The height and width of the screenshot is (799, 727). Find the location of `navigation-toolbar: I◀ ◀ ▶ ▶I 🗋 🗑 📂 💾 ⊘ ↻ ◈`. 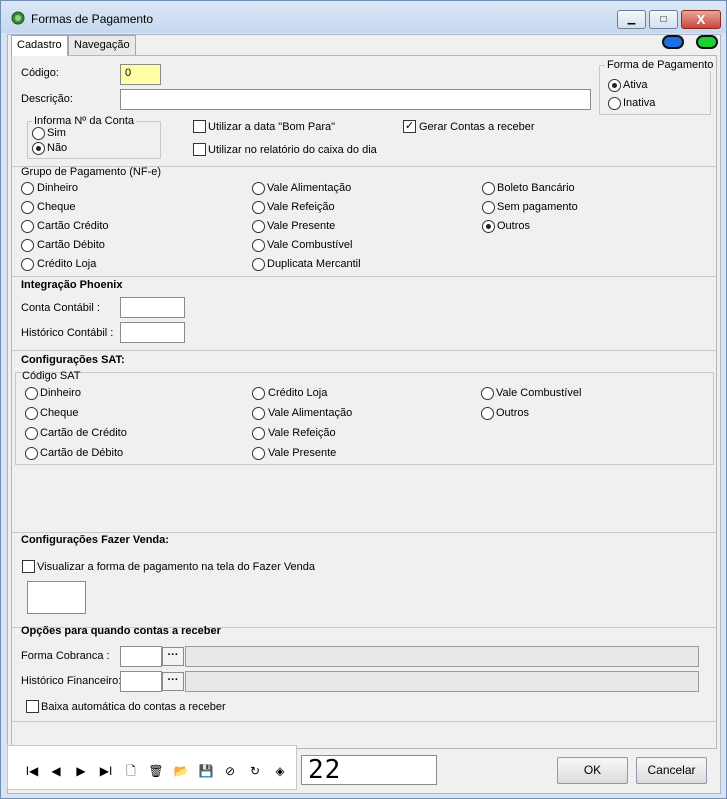

navigation-toolbar: I◀ ◀ ▶ ▶I 🗋 🗑 📂 💾 ⊘ ↻ ◈ is located at coordinates (152, 767).